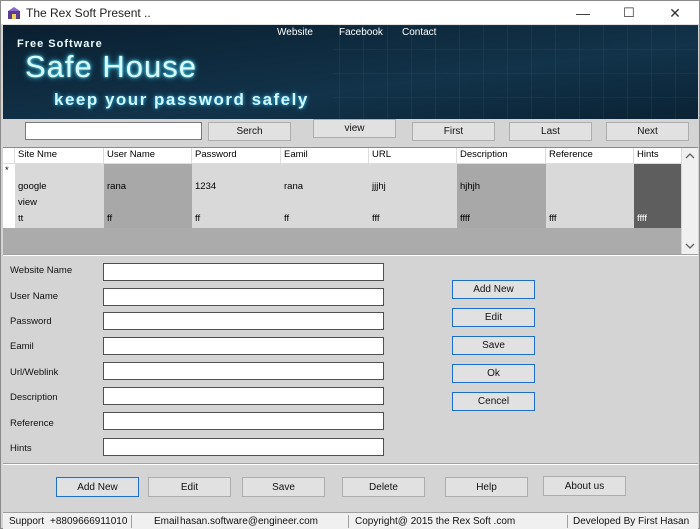  What do you see at coordinates (236, 188) in the screenshot?
I see `grid-cell: 1234` at bounding box center [236, 188].